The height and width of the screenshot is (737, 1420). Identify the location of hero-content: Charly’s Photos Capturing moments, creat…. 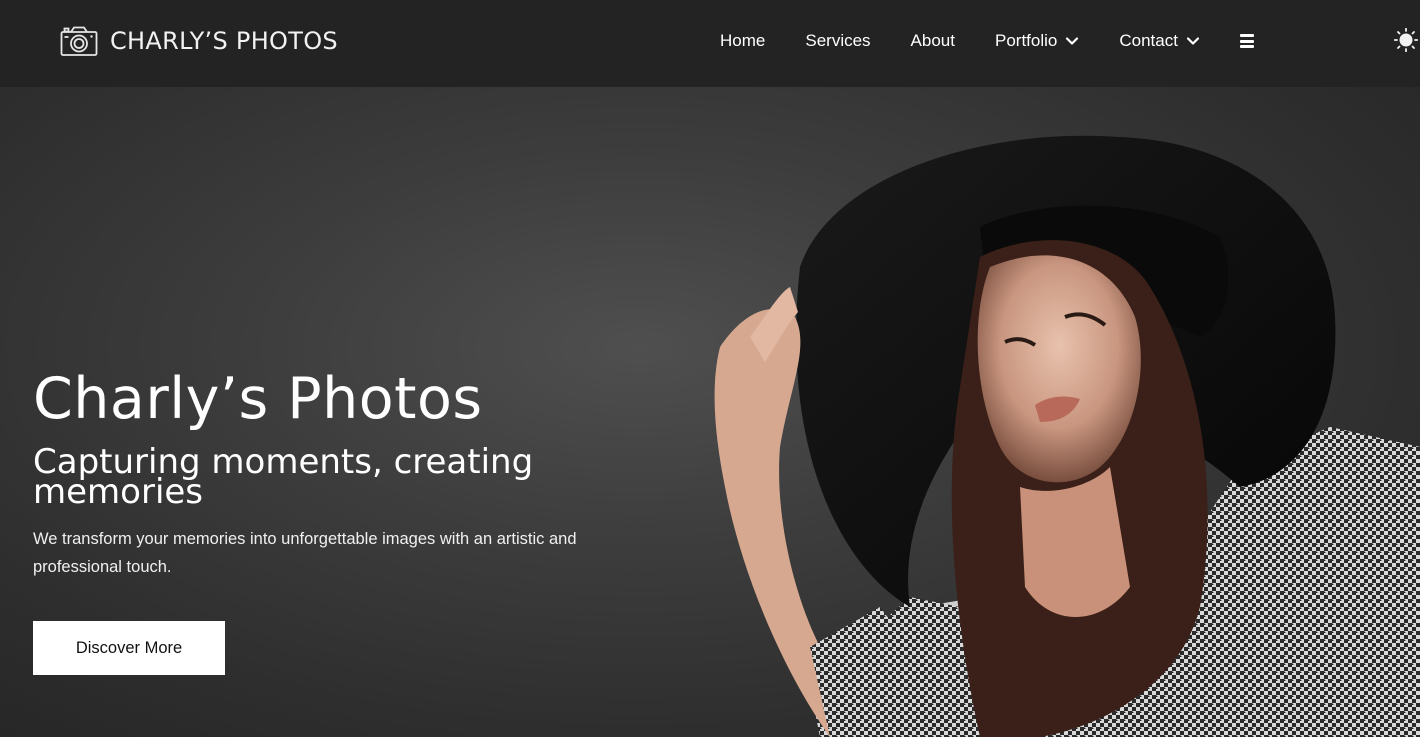
(343, 473).